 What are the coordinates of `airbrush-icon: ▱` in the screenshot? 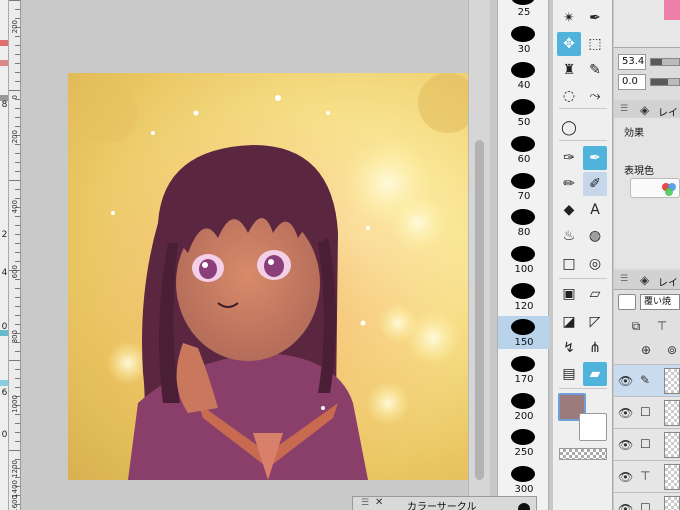 It's located at (595, 294).